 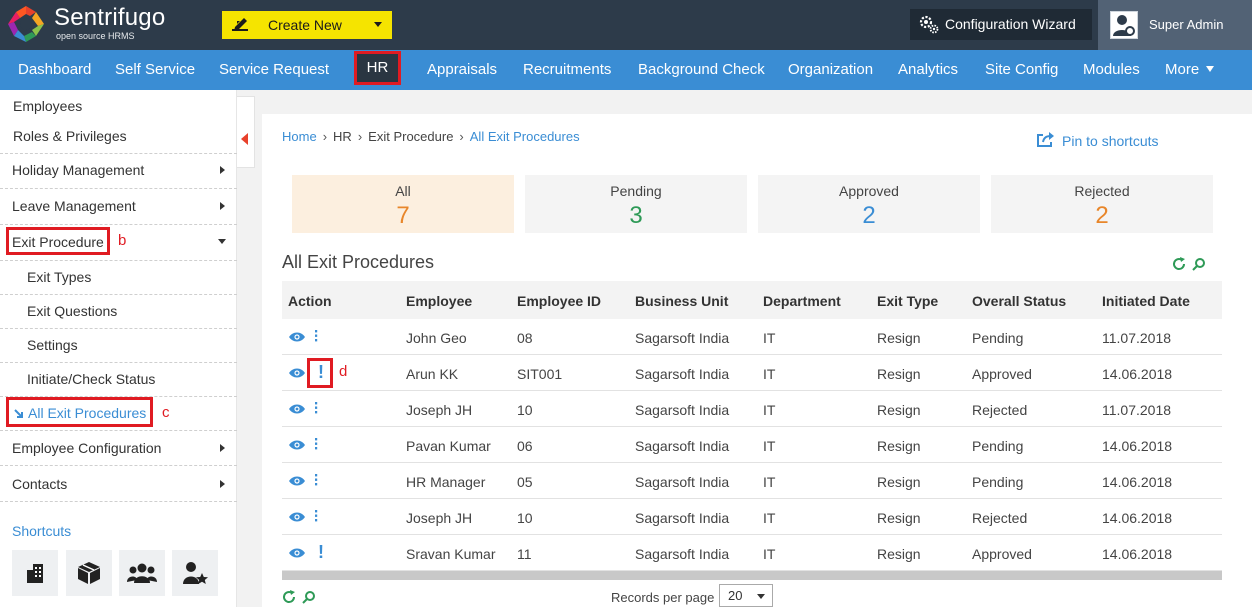 What do you see at coordinates (195, 573) in the screenshot?
I see `user-star-icon` at bounding box center [195, 573].